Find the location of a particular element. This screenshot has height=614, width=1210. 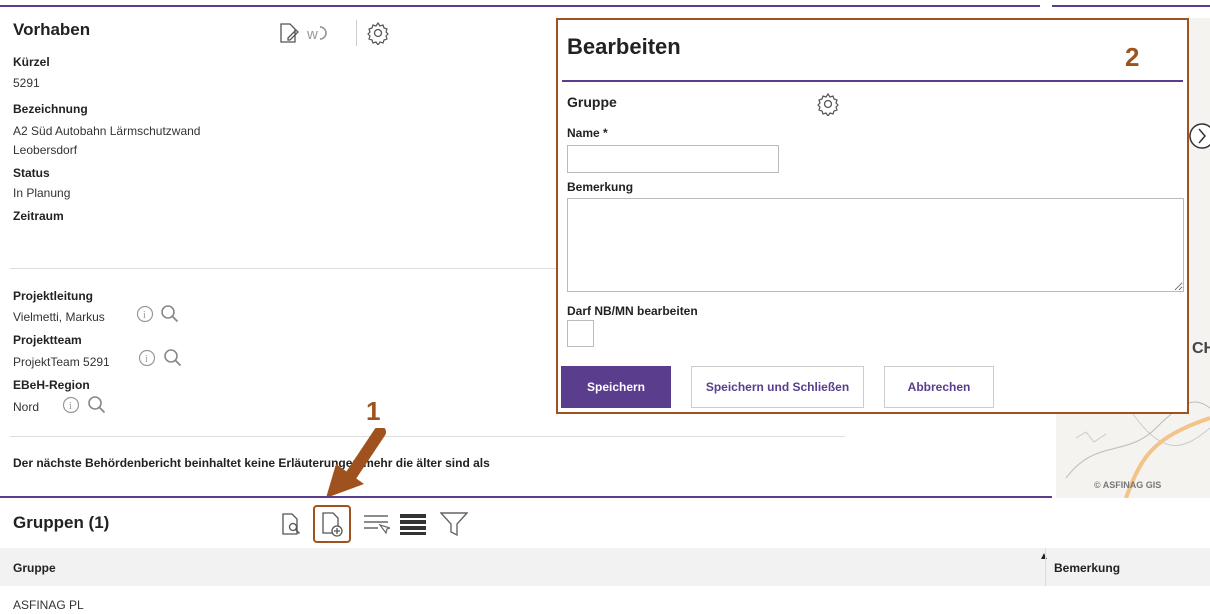

annotation-2: 2 is located at coordinates (1132, 57).